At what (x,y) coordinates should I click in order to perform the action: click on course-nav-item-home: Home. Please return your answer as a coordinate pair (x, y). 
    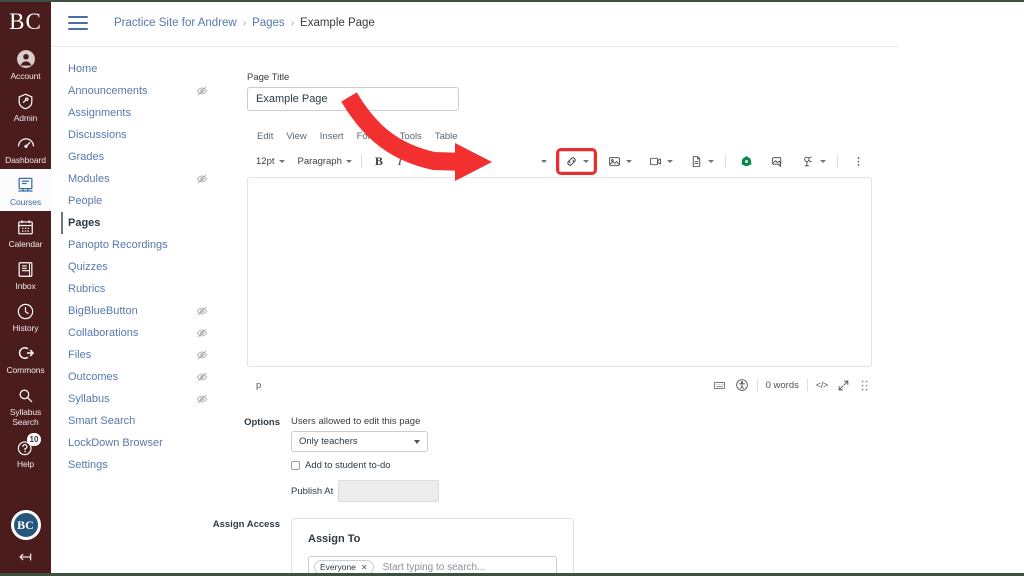
    Looking at the image, I should click on (133, 69).